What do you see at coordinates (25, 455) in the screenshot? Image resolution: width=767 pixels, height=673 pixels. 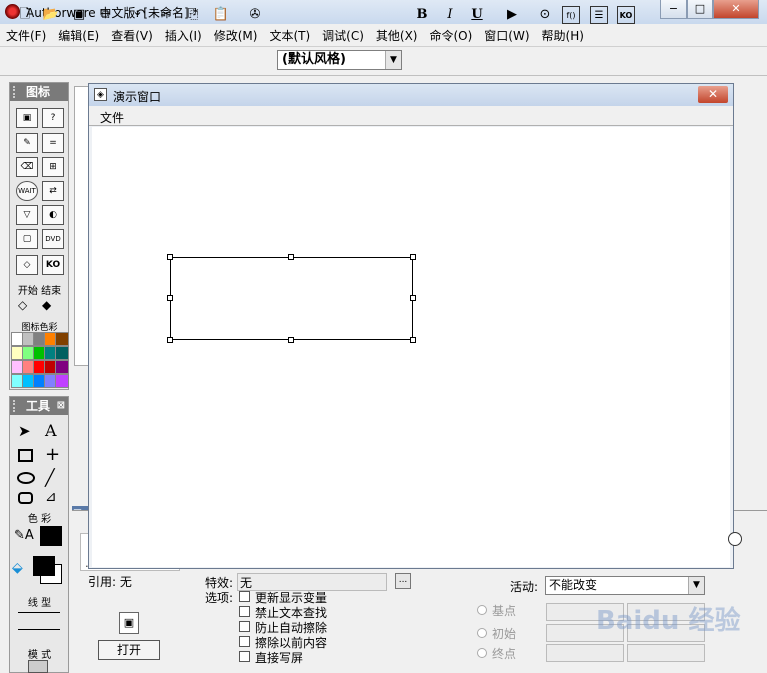 I see `rectangle-tool-icon` at bounding box center [25, 455].